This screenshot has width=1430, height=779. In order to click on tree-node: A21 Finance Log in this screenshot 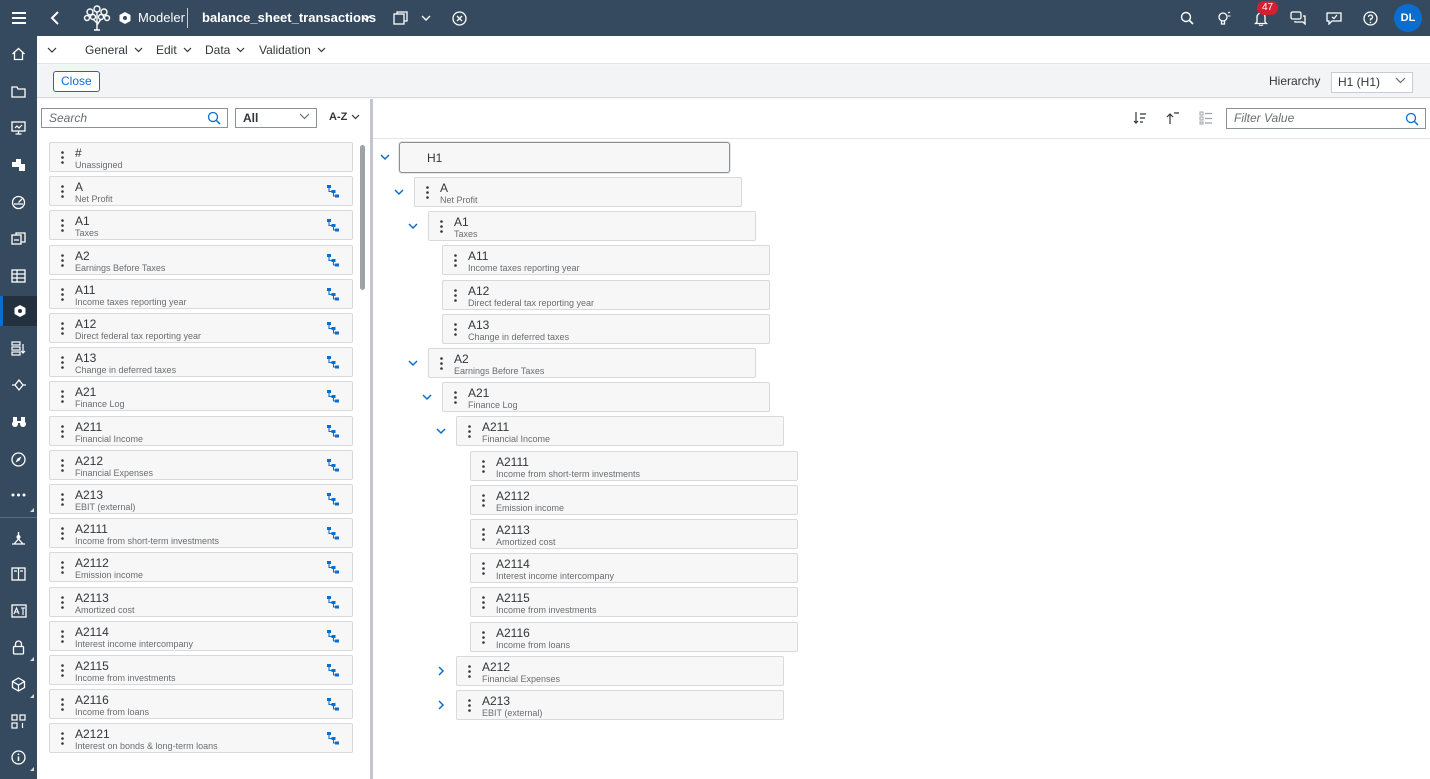, I will do `click(606, 397)`.